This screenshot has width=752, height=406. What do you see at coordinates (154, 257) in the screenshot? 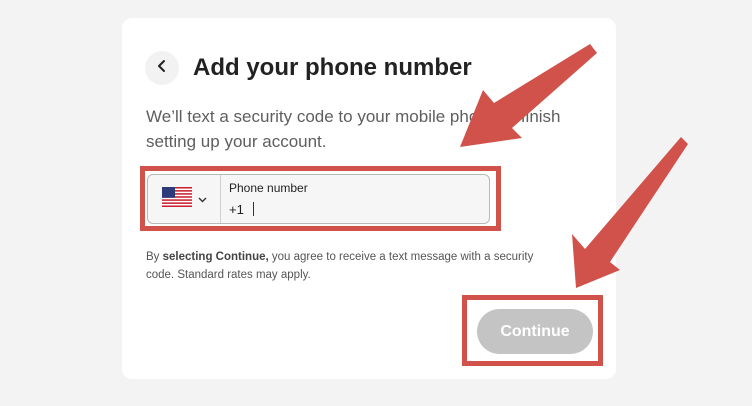
I see `consent-prefix: By` at bounding box center [154, 257].